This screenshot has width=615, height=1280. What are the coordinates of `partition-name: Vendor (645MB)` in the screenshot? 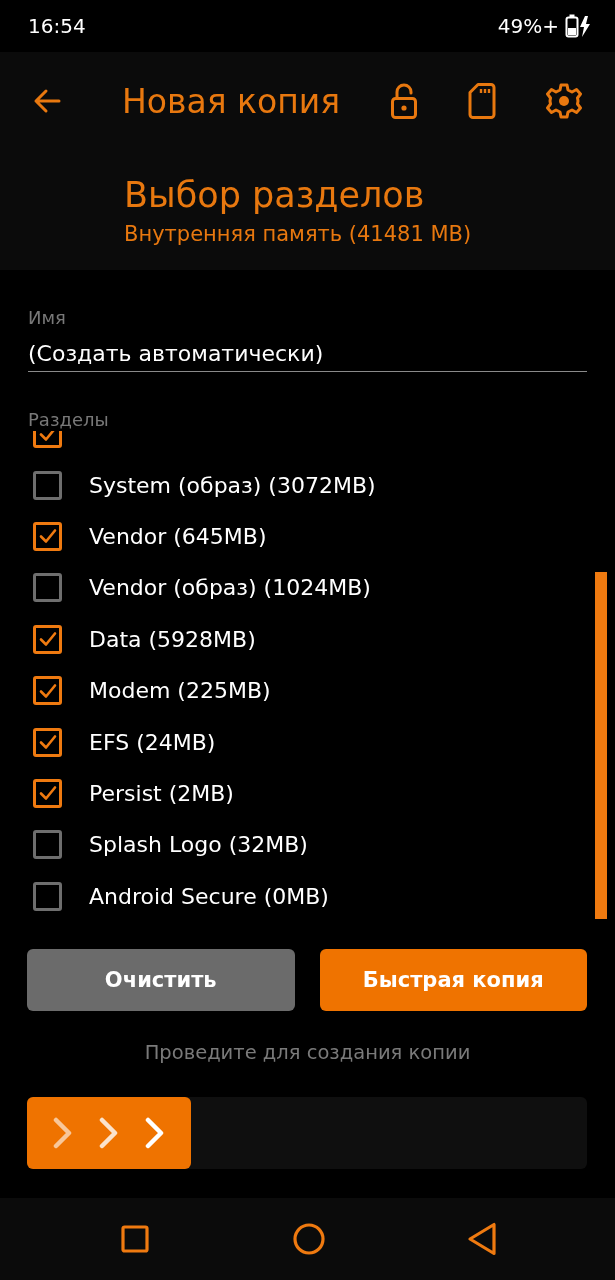 It's located at (178, 536).